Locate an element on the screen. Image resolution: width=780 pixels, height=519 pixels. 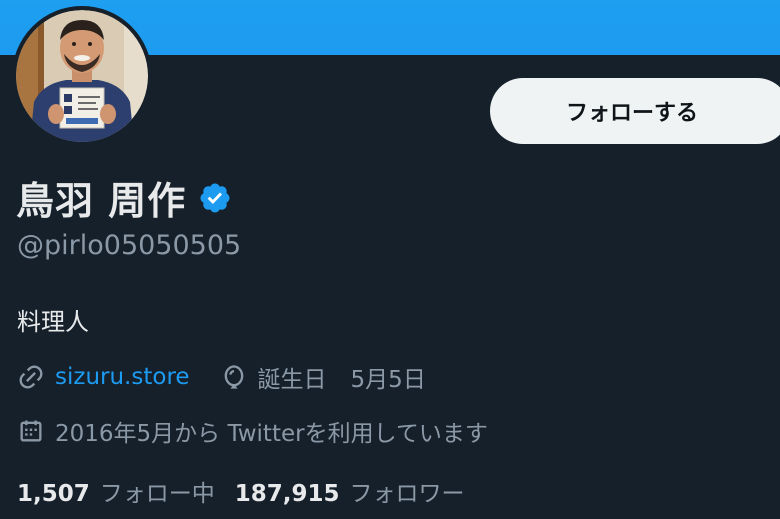
followers-stat: 187,915 フォロワー is located at coordinates (350, 491).